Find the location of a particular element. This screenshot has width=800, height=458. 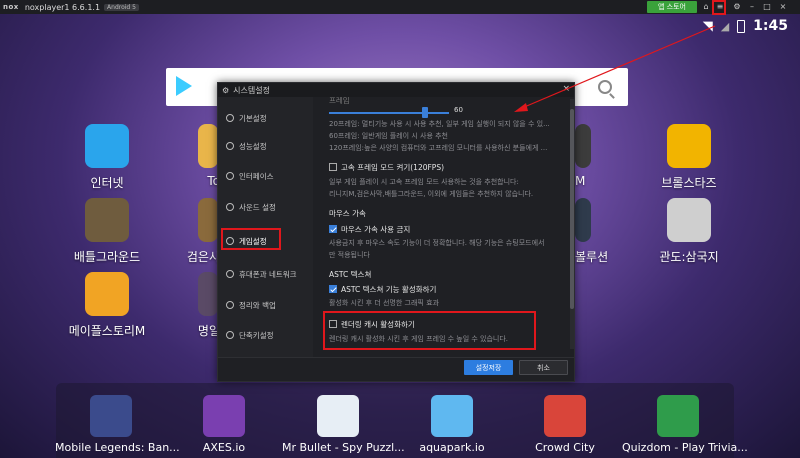

brawl-stars-icon is located at coordinates (689, 146).